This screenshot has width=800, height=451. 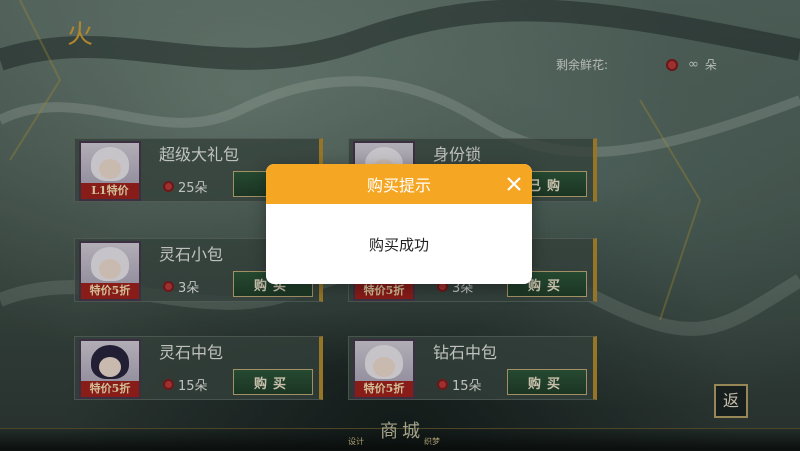 I want to click on close-icon, so click(x=514, y=184).